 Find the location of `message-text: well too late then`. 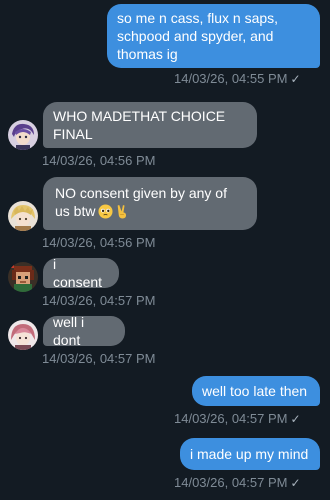

message-text: well too late then is located at coordinates (255, 391).